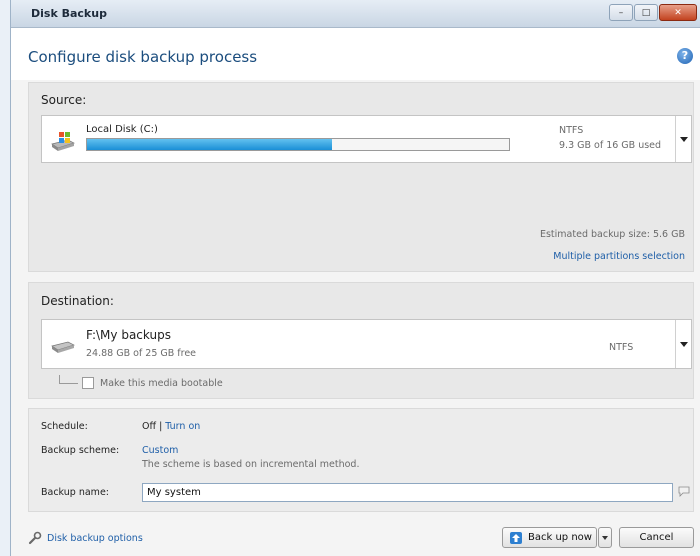 The height and width of the screenshot is (556, 700). I want to click on maximize-button: □, so click(646, 12).